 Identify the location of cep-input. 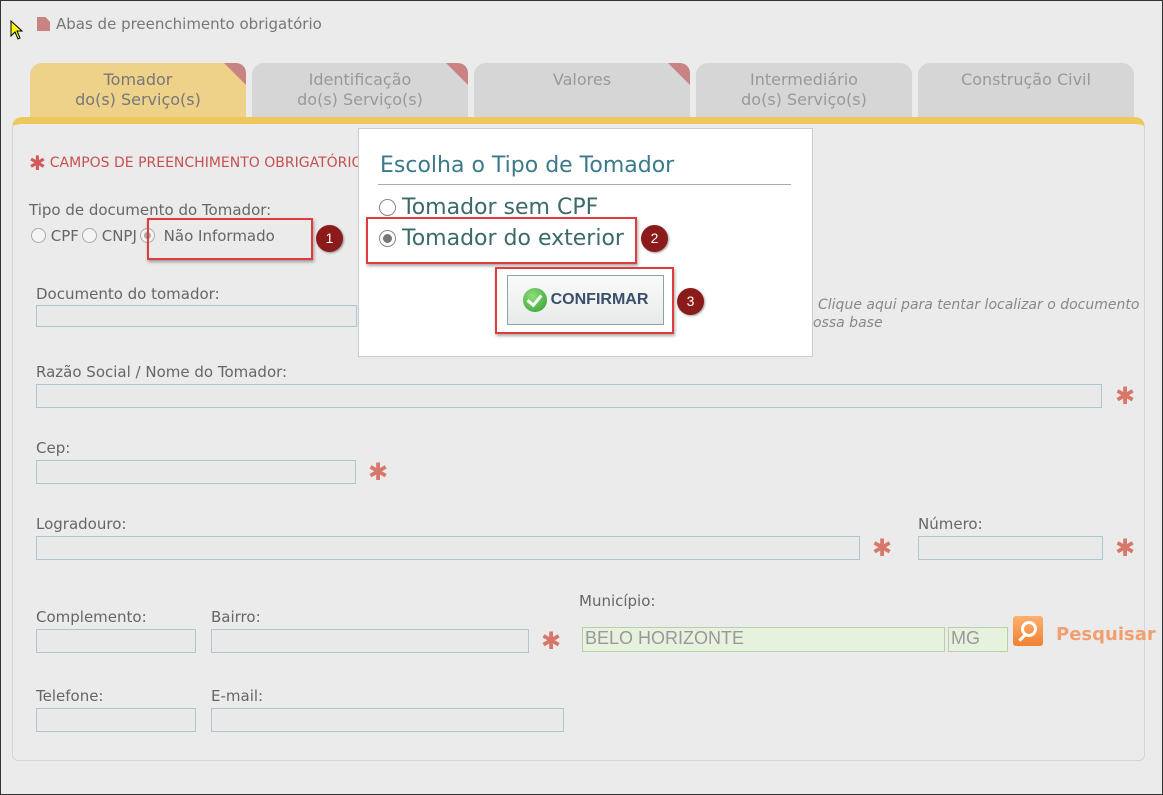
(196, 472).